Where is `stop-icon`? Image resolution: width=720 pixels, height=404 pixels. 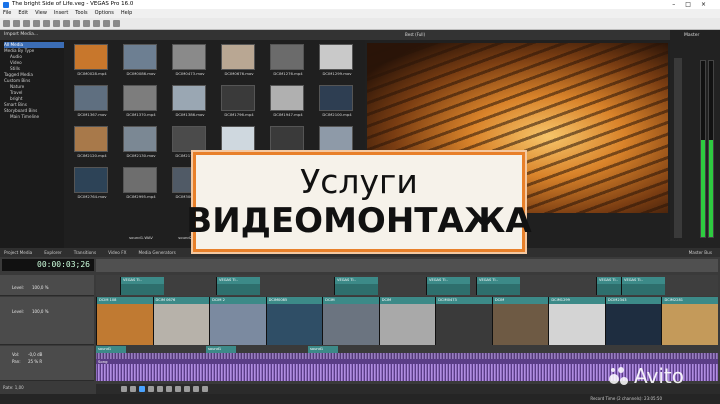
stop-icon is located at coordinates (169, 389).